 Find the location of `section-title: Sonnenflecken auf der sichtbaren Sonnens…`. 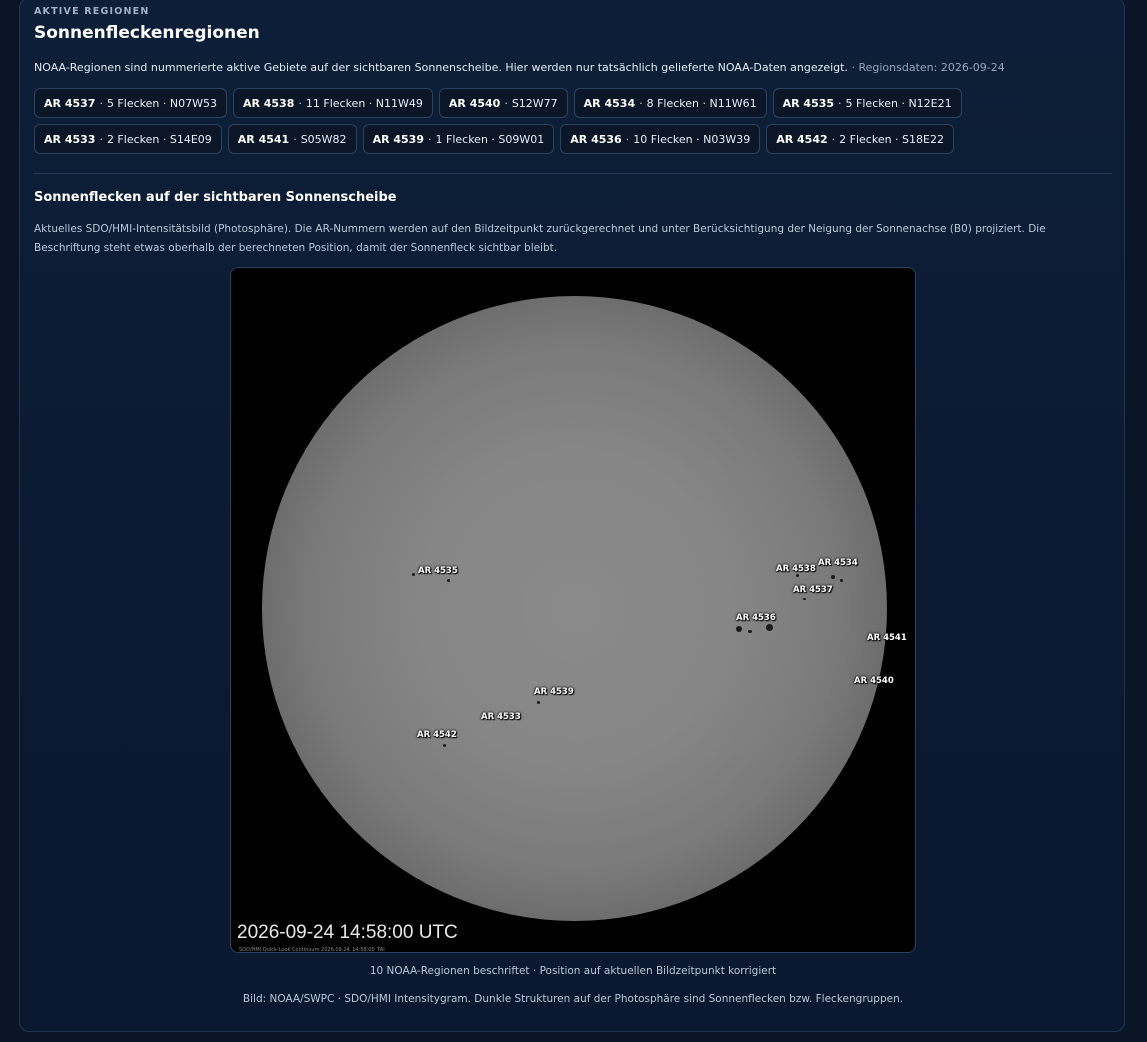

section-title: Sonnenflecken auf der sichtbaren Sonnens… is located at coordinates (215, 197).